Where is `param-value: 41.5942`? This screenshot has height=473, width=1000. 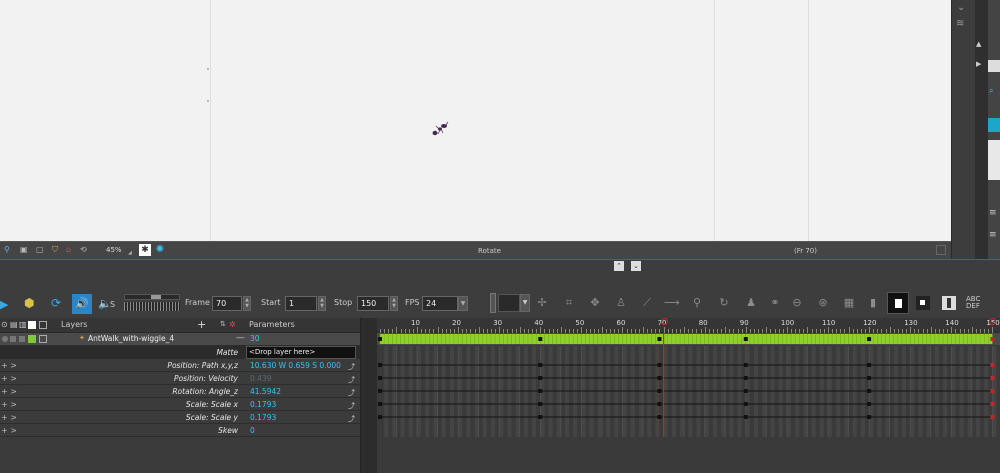
param-value: 41.5942 is located at coordinates (265, 391).